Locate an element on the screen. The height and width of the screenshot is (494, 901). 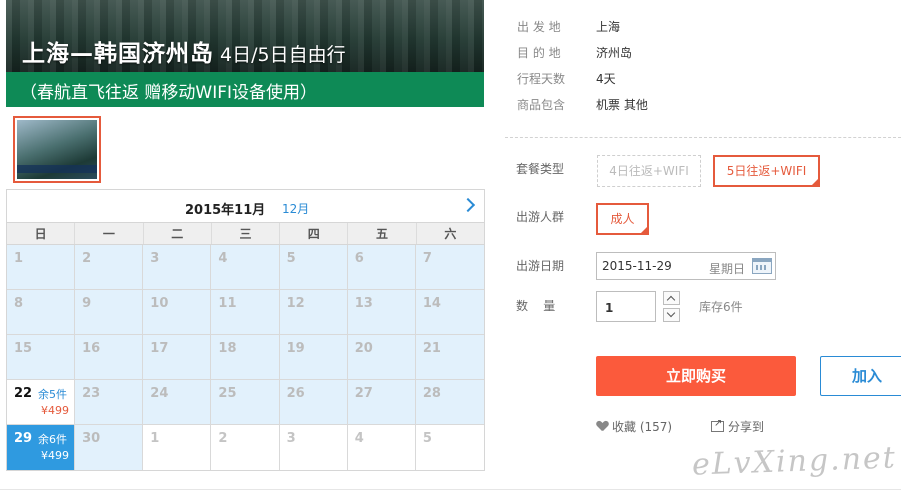
calendar-day: 15 is located at coordinates (41, 357).